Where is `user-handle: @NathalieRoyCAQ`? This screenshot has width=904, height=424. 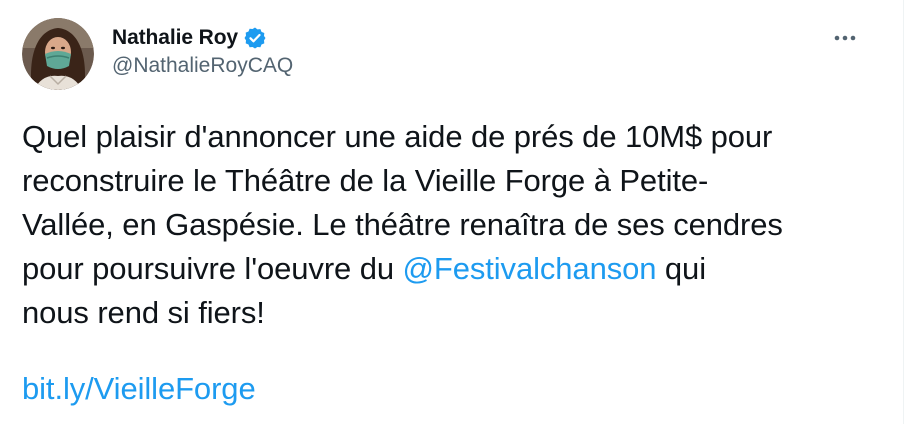 user-handle: @NathalieRoyCAQ is located at coordinates (202, 66).